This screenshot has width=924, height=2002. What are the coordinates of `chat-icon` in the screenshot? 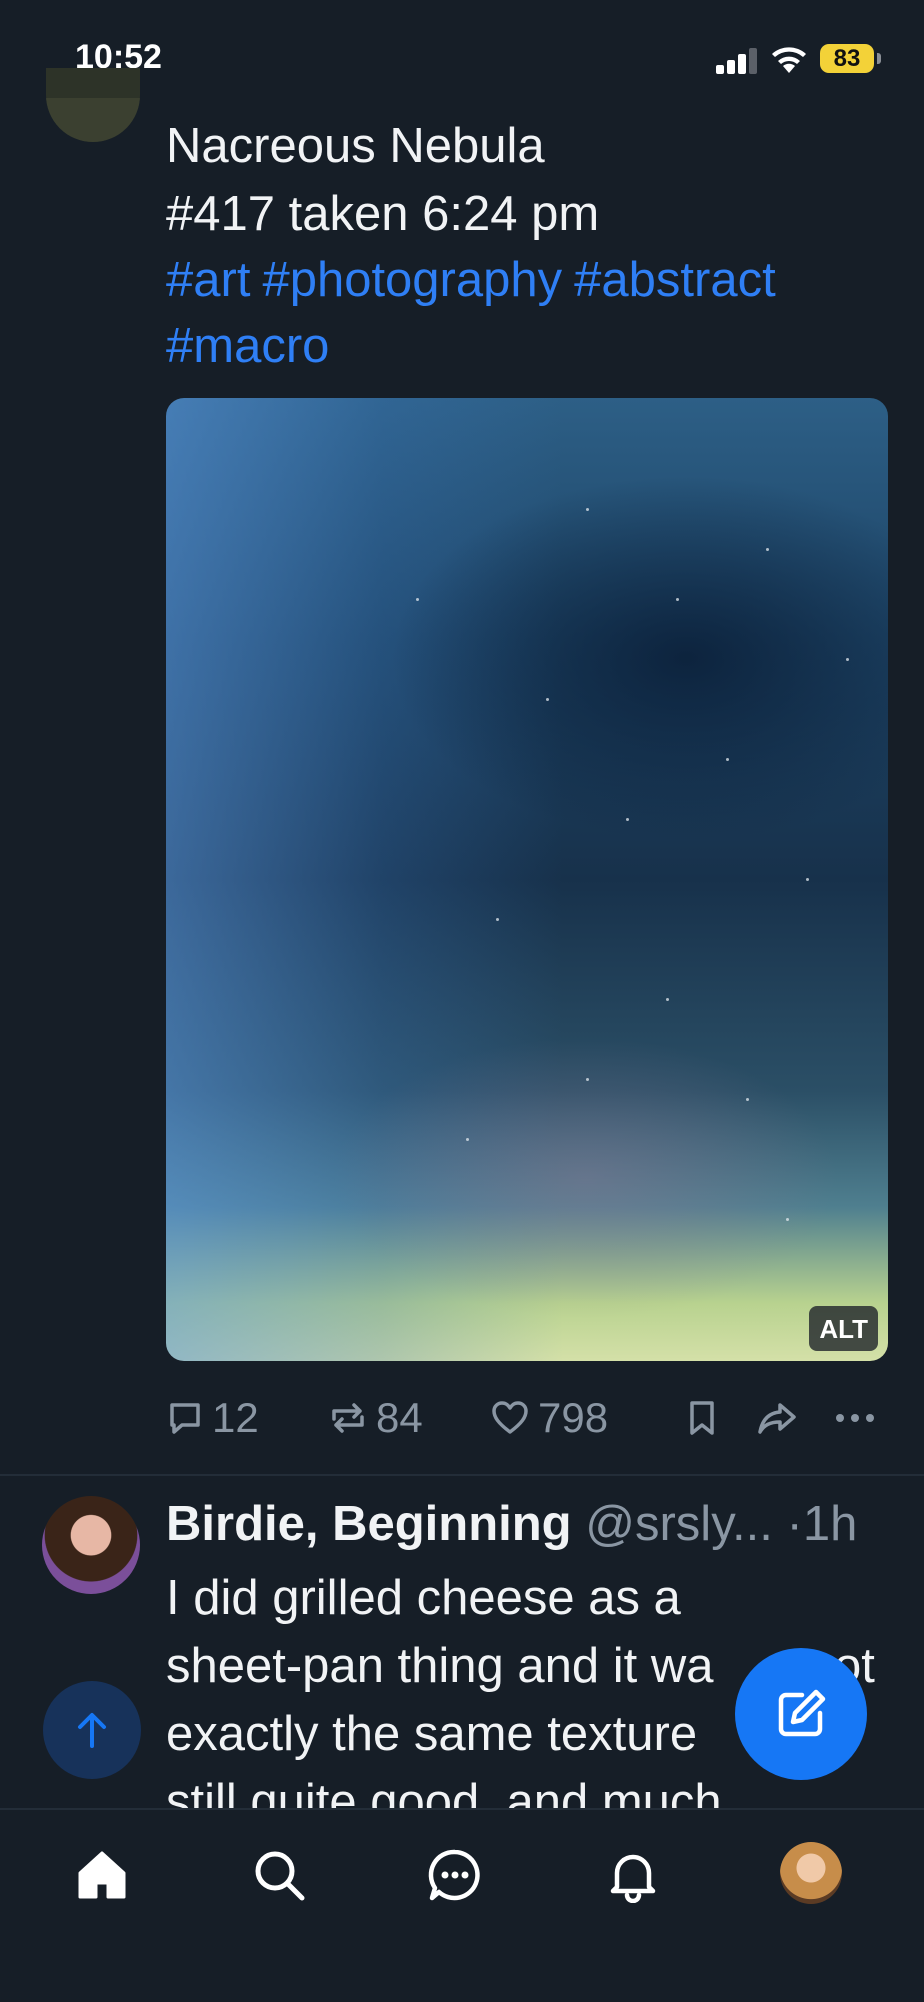 It's located at (454, 1875).